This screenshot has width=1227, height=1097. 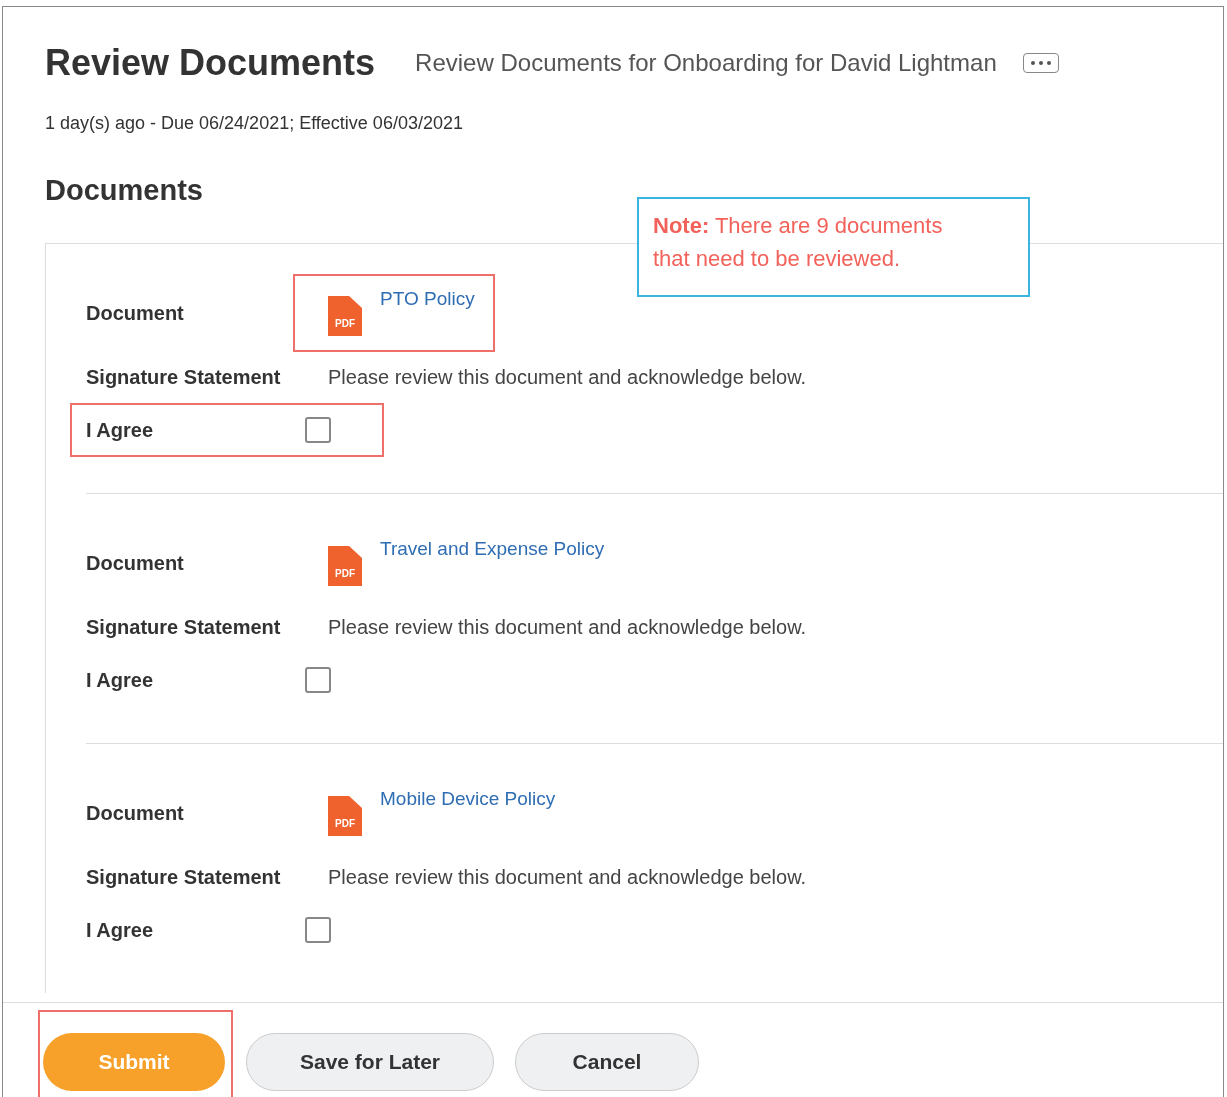 I want to click on more-button, so click(x=1040, y=63).